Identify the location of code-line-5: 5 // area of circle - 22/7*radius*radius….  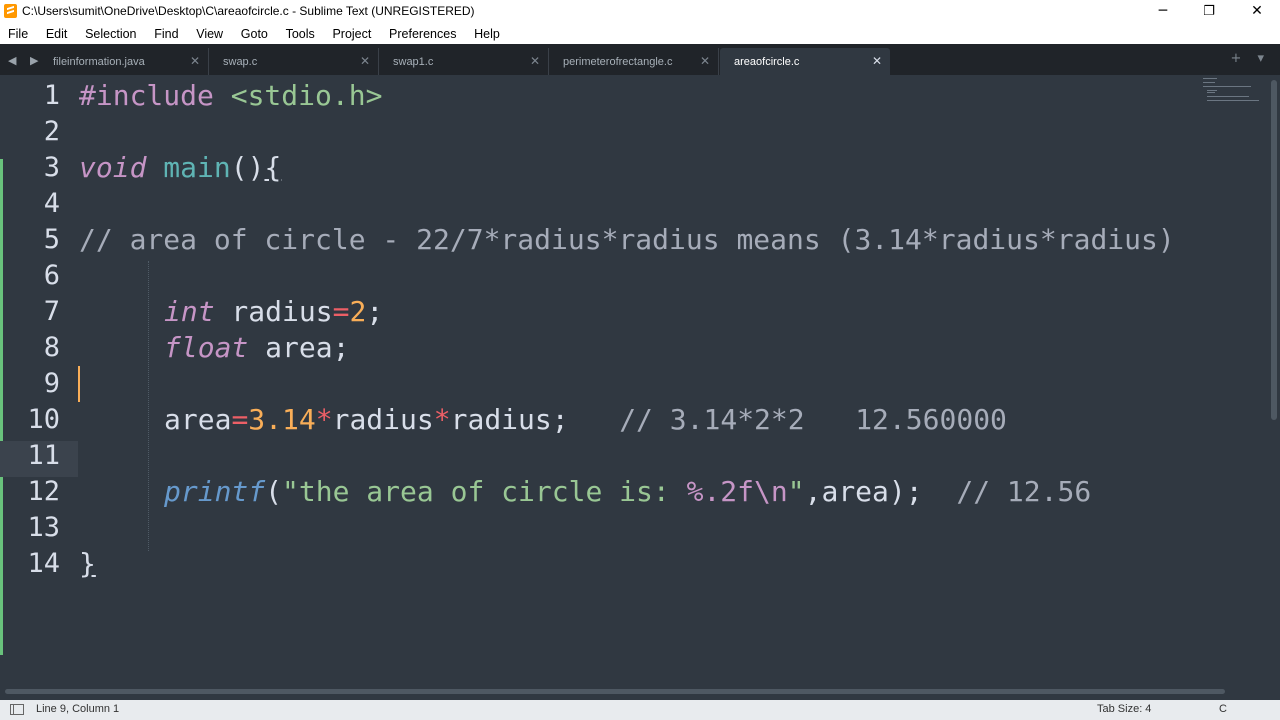
(600, 240).